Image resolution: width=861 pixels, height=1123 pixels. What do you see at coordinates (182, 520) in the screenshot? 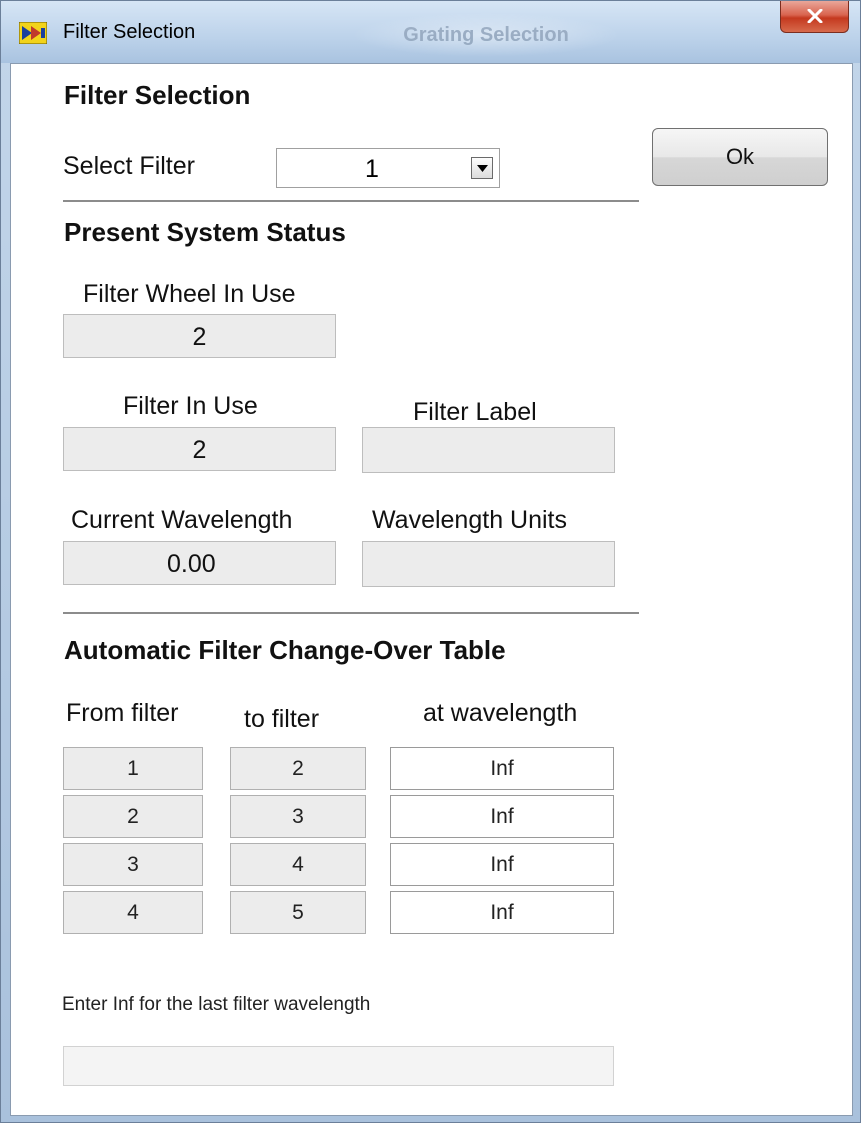
I see `current-wavelength-label: Current Wavelength` at bounding box center [182, 520].